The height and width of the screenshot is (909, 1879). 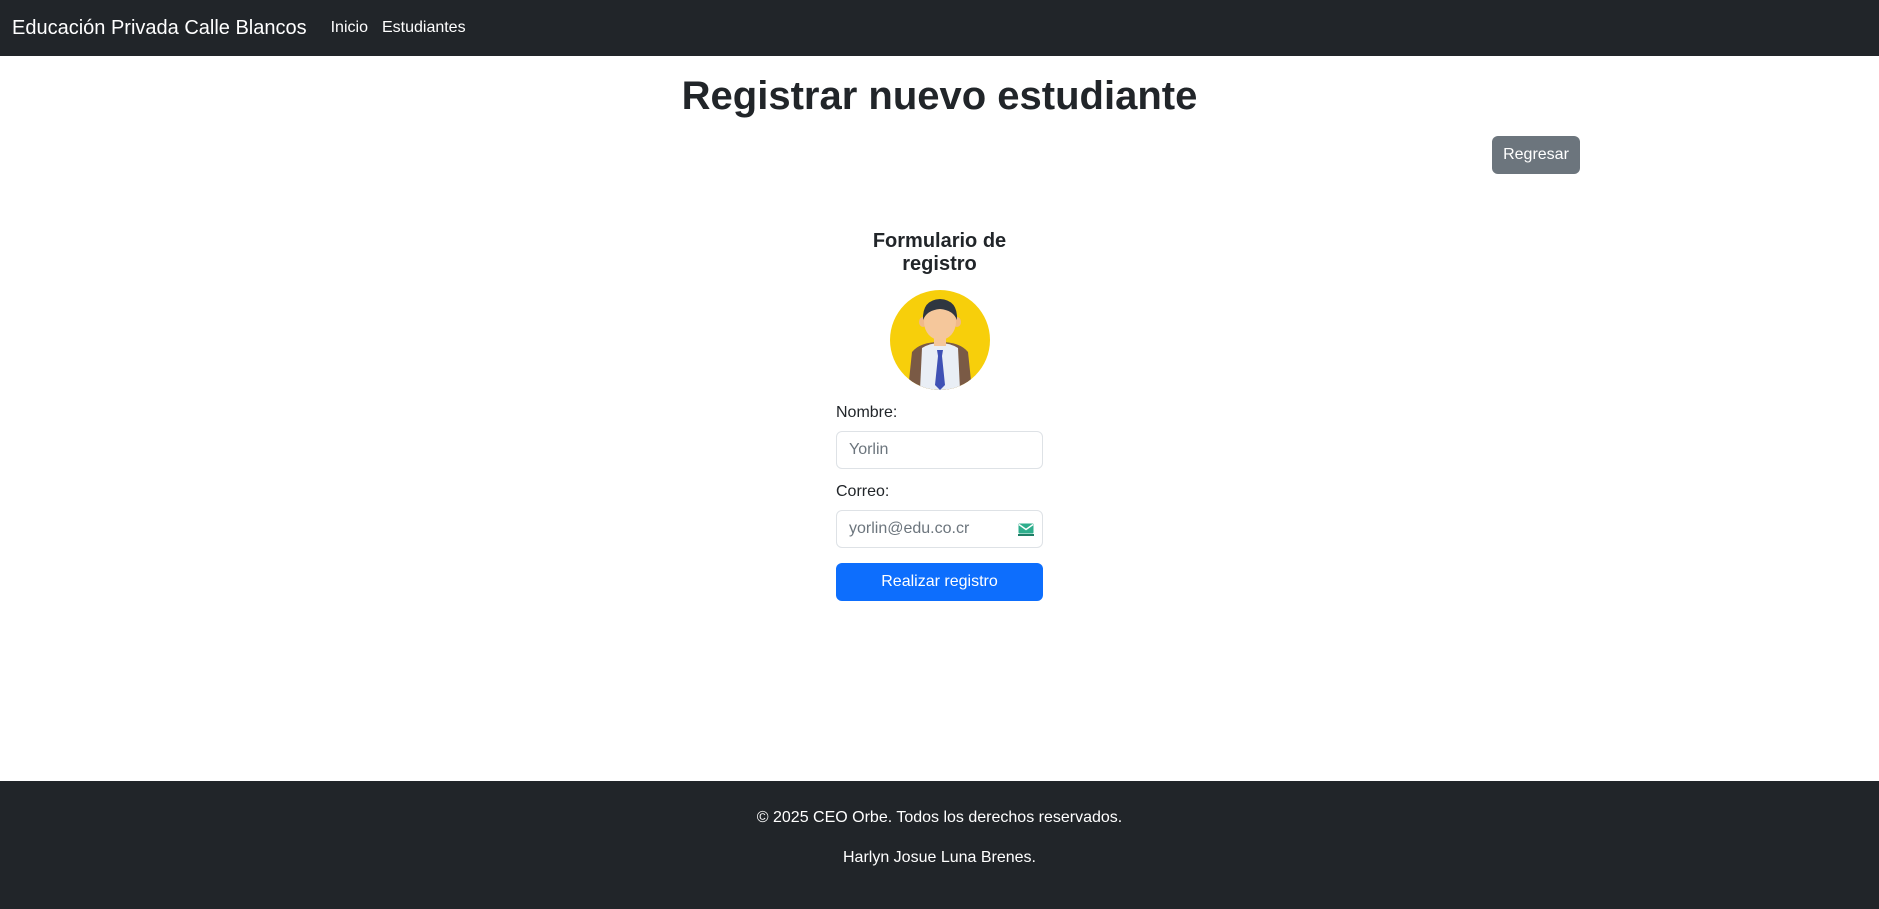 I want to click on email-label: Correo:, so click(x=863, y=491).